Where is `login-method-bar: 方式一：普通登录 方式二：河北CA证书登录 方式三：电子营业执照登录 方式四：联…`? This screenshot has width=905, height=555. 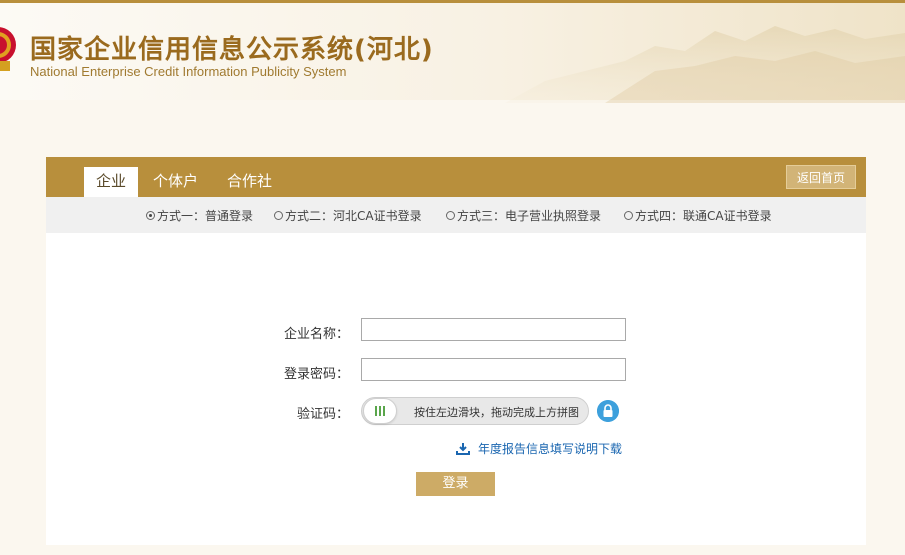 login-method-bar: 方式一：普通登录 方式二：河北CA证书登录 方式三：电子营业执照登录 方式四：联… is located at coordinates (456, 215).